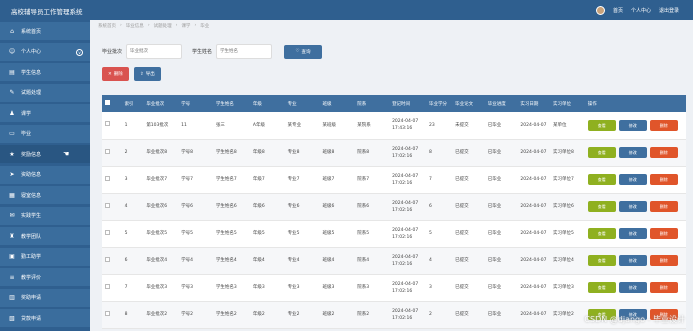 The height and width of the screenshot is (331, 693). Describe the element at coordinates (107, 102) in the screenshot. I see `select-all-checkbox` at that location.